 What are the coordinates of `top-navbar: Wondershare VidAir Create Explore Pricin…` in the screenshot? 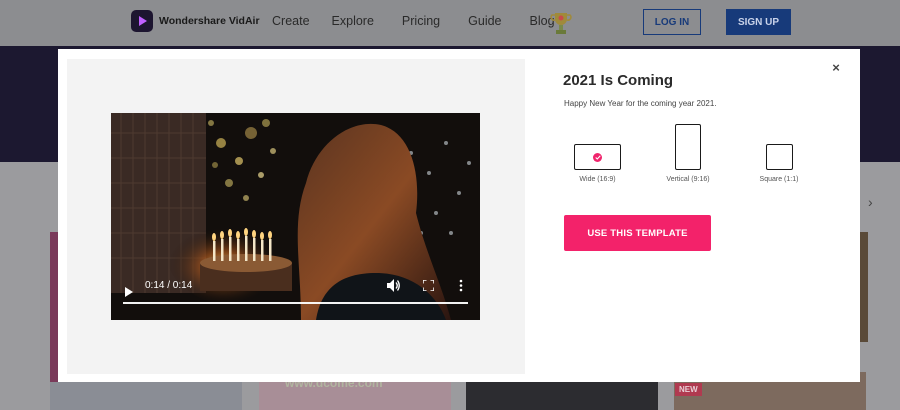 It's located at (450, 23).